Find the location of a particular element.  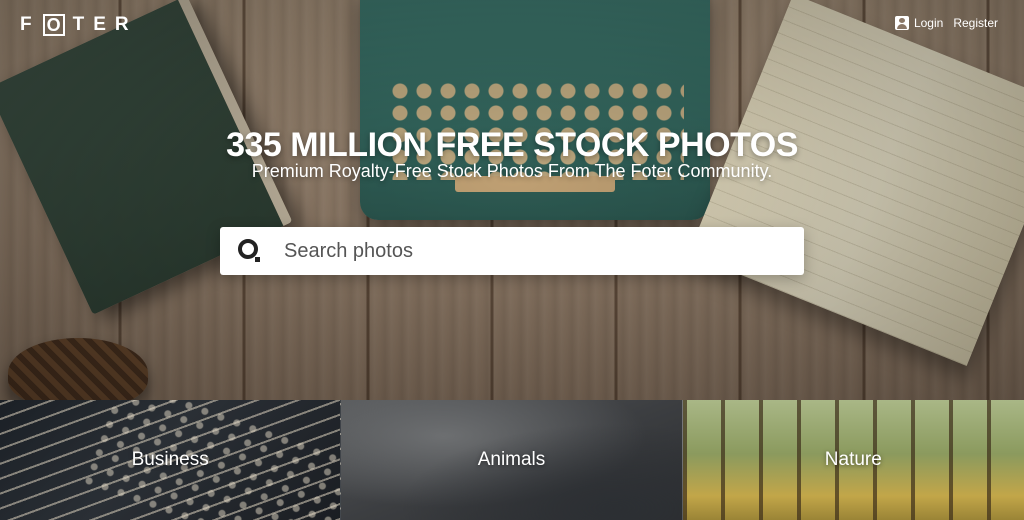

foter-logo: F O TER is located at coordinates (79, 25).